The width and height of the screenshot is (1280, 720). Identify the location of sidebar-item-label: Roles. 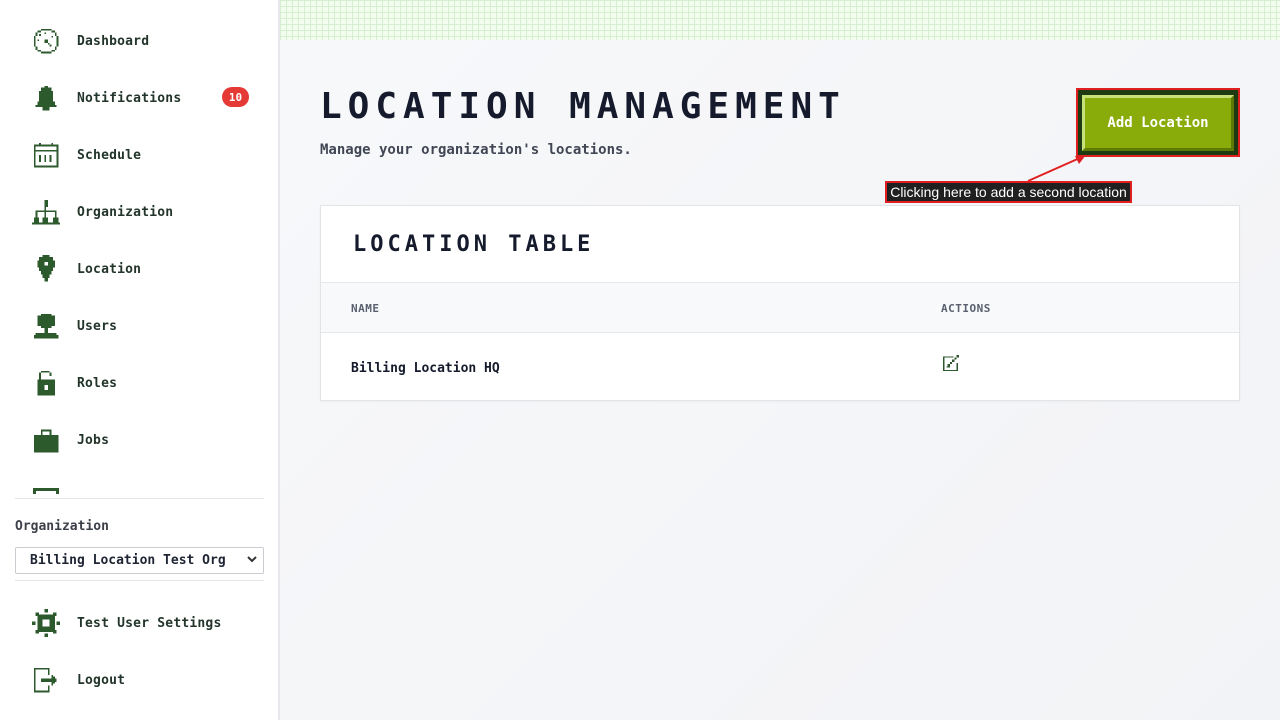
(97, 383).